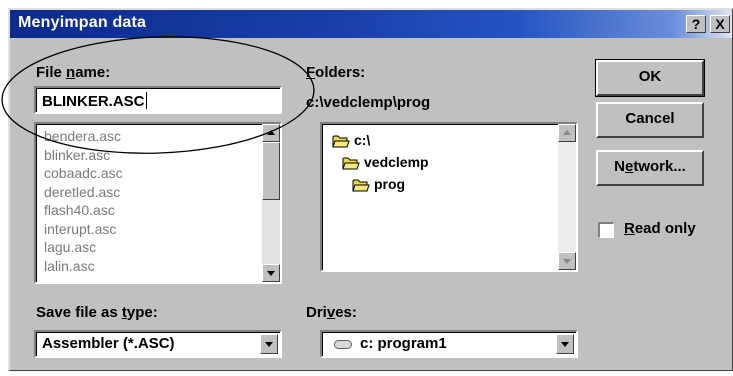  I want to click on help-button: ?, so click(696, 24).